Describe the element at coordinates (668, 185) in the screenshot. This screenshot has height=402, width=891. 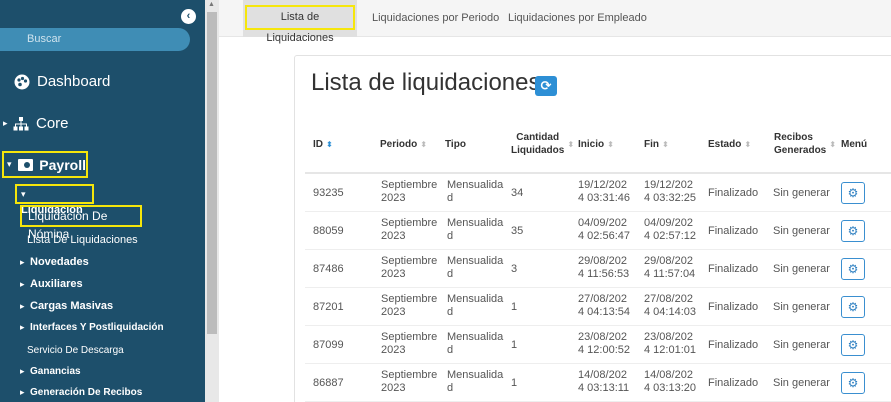
I see `cell-line: 19/12/202` at that location.